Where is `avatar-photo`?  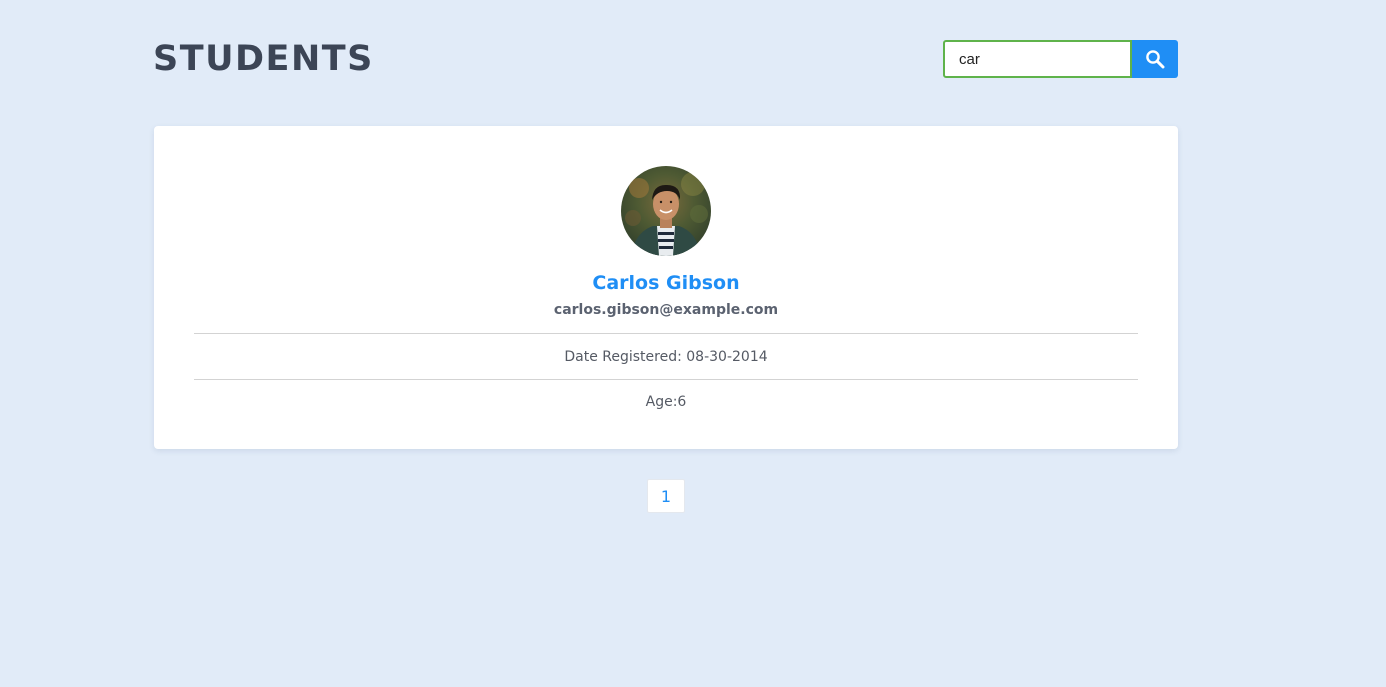 avatar-photo is located at coordinates (666, 211).